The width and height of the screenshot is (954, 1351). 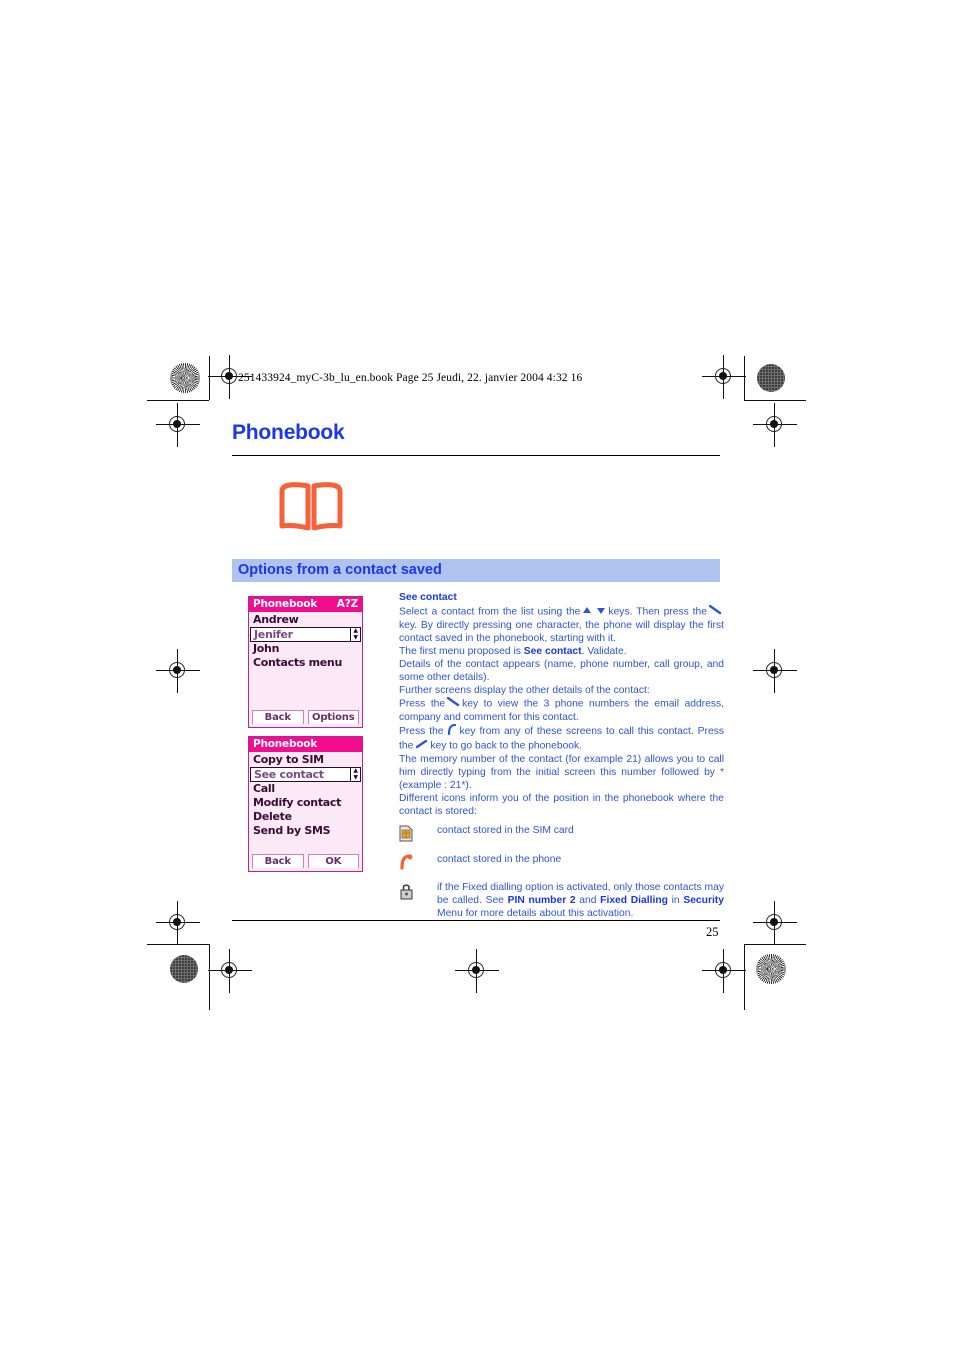 I want to click on menu-item: Modify contact, so click(x=305, y=803).